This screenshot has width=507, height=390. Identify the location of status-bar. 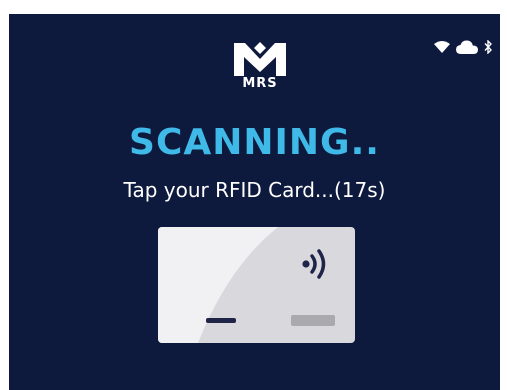
(463, 47).